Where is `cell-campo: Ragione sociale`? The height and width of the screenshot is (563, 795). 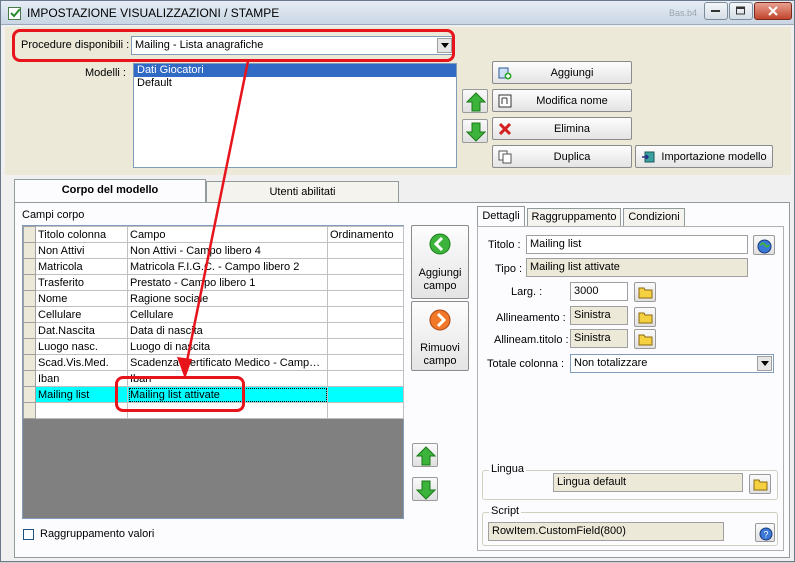 cell-campo: Ragione sociale is located at coordinates (227, 298).